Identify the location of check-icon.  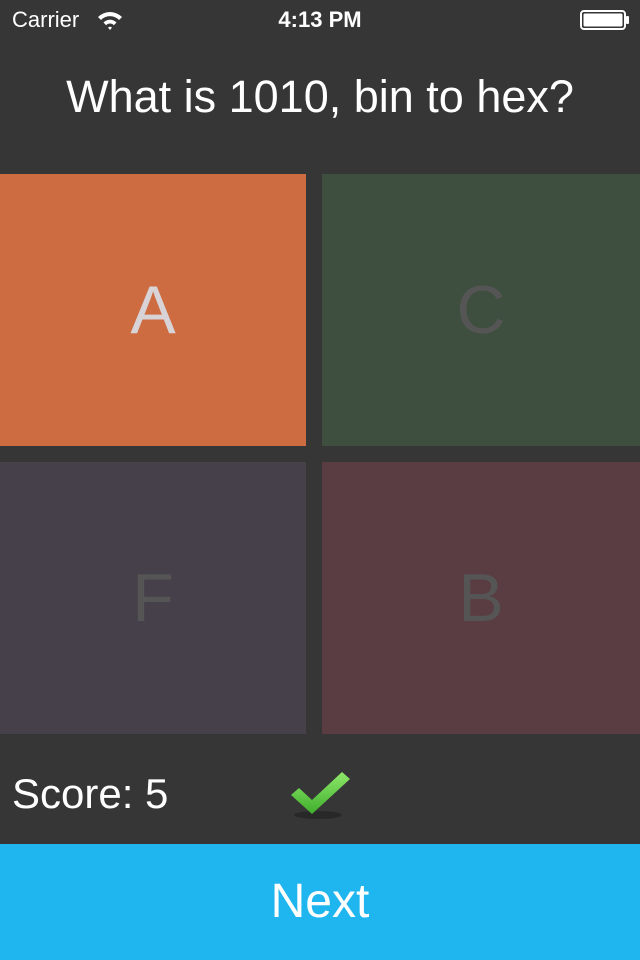
(320, 795).